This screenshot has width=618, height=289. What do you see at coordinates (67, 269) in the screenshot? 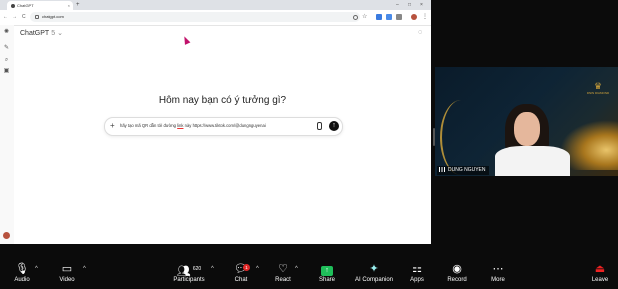
I see `camera-off-icon: ▭` at bounding box center [67, 269].